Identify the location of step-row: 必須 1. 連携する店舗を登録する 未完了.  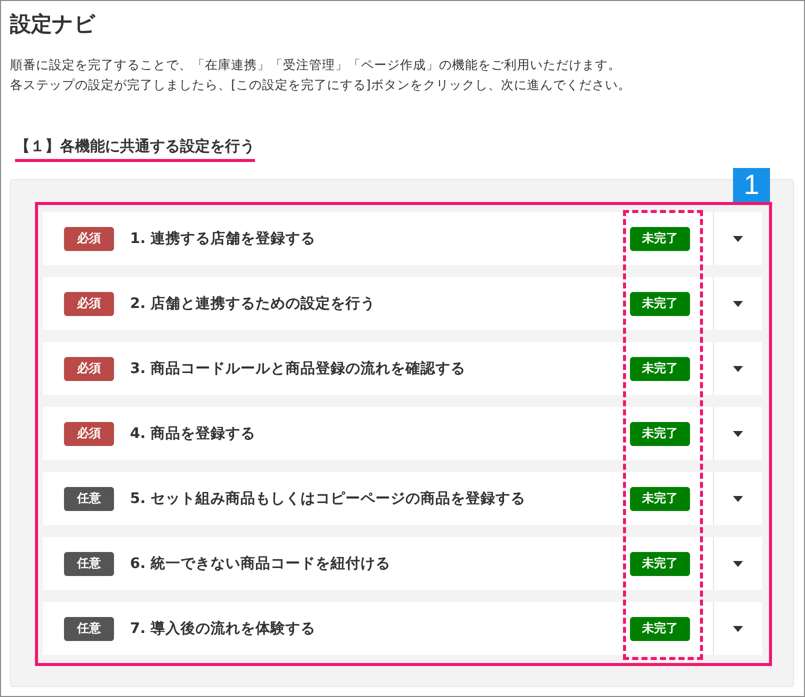
(402, 238).